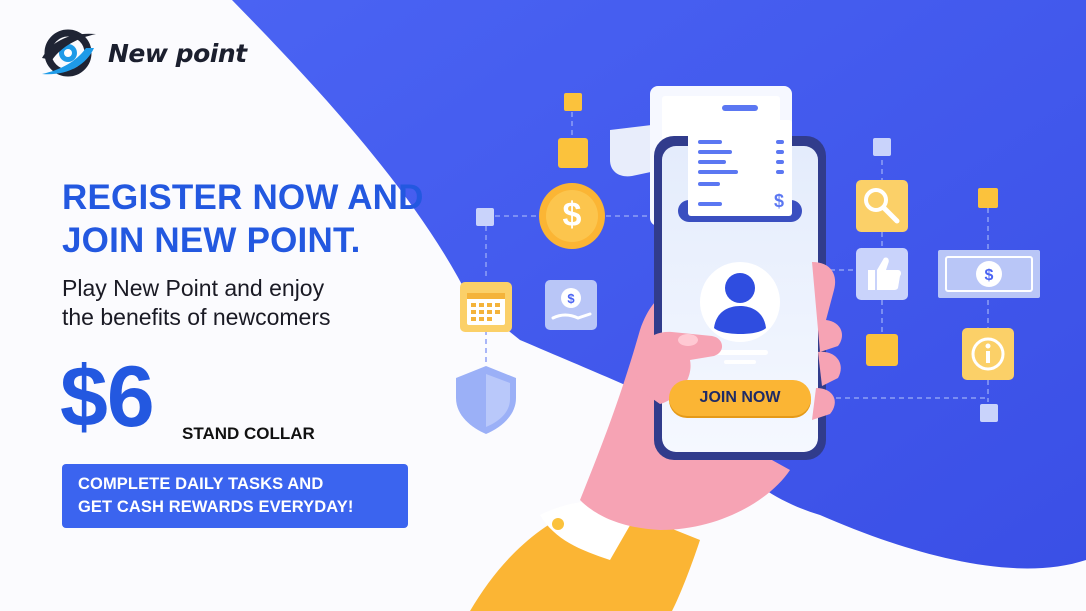  What do you see at coordinates (688, 340) in the screenshot?
I see `thumbnail` at bounding box center [688, 340].